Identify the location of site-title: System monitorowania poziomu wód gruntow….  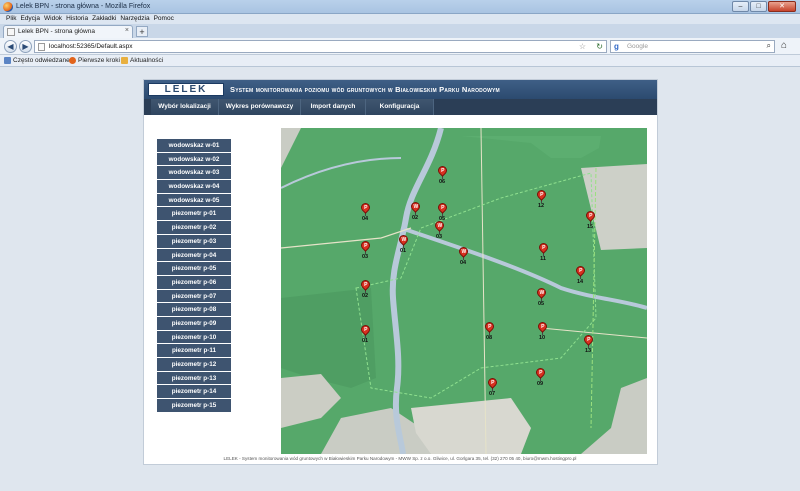
(365, 89).